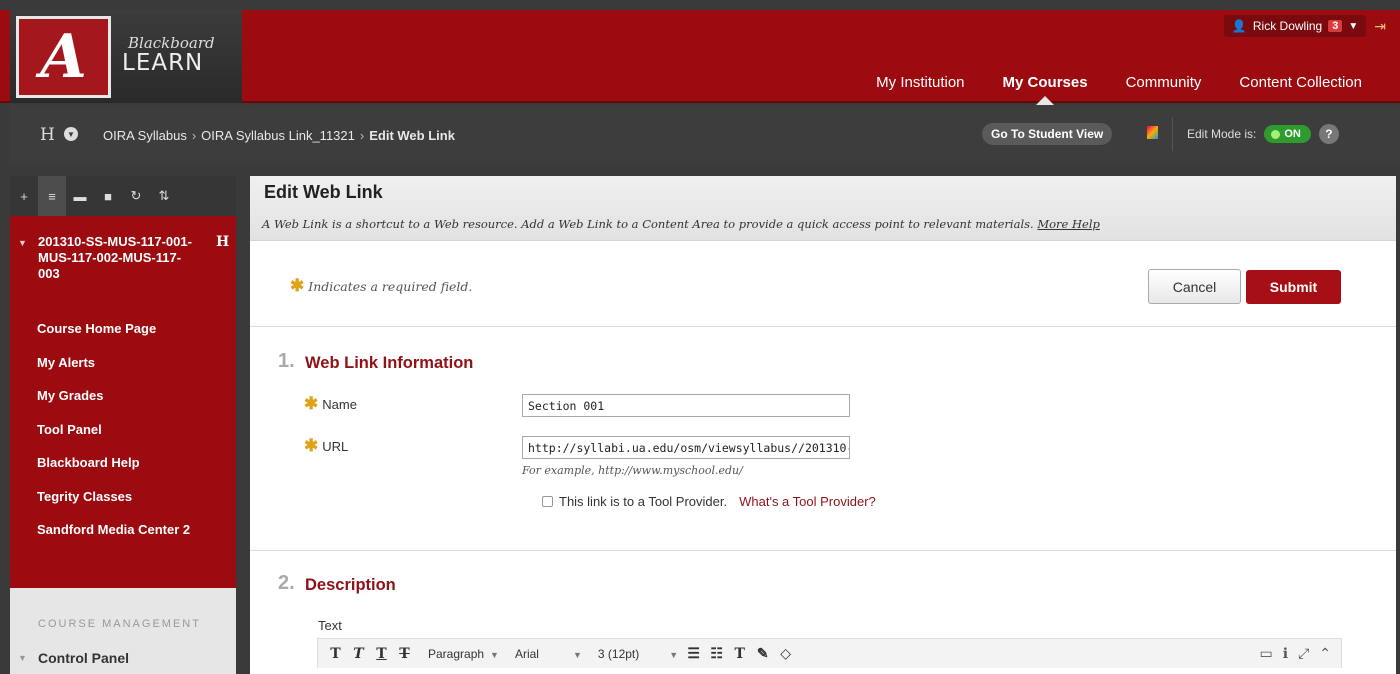 The width and height of the screenshot is (1400, 674). Describe the element at coordinates (762, 654) in the screenshot. I see `highlight-icon: ✎` at that location.